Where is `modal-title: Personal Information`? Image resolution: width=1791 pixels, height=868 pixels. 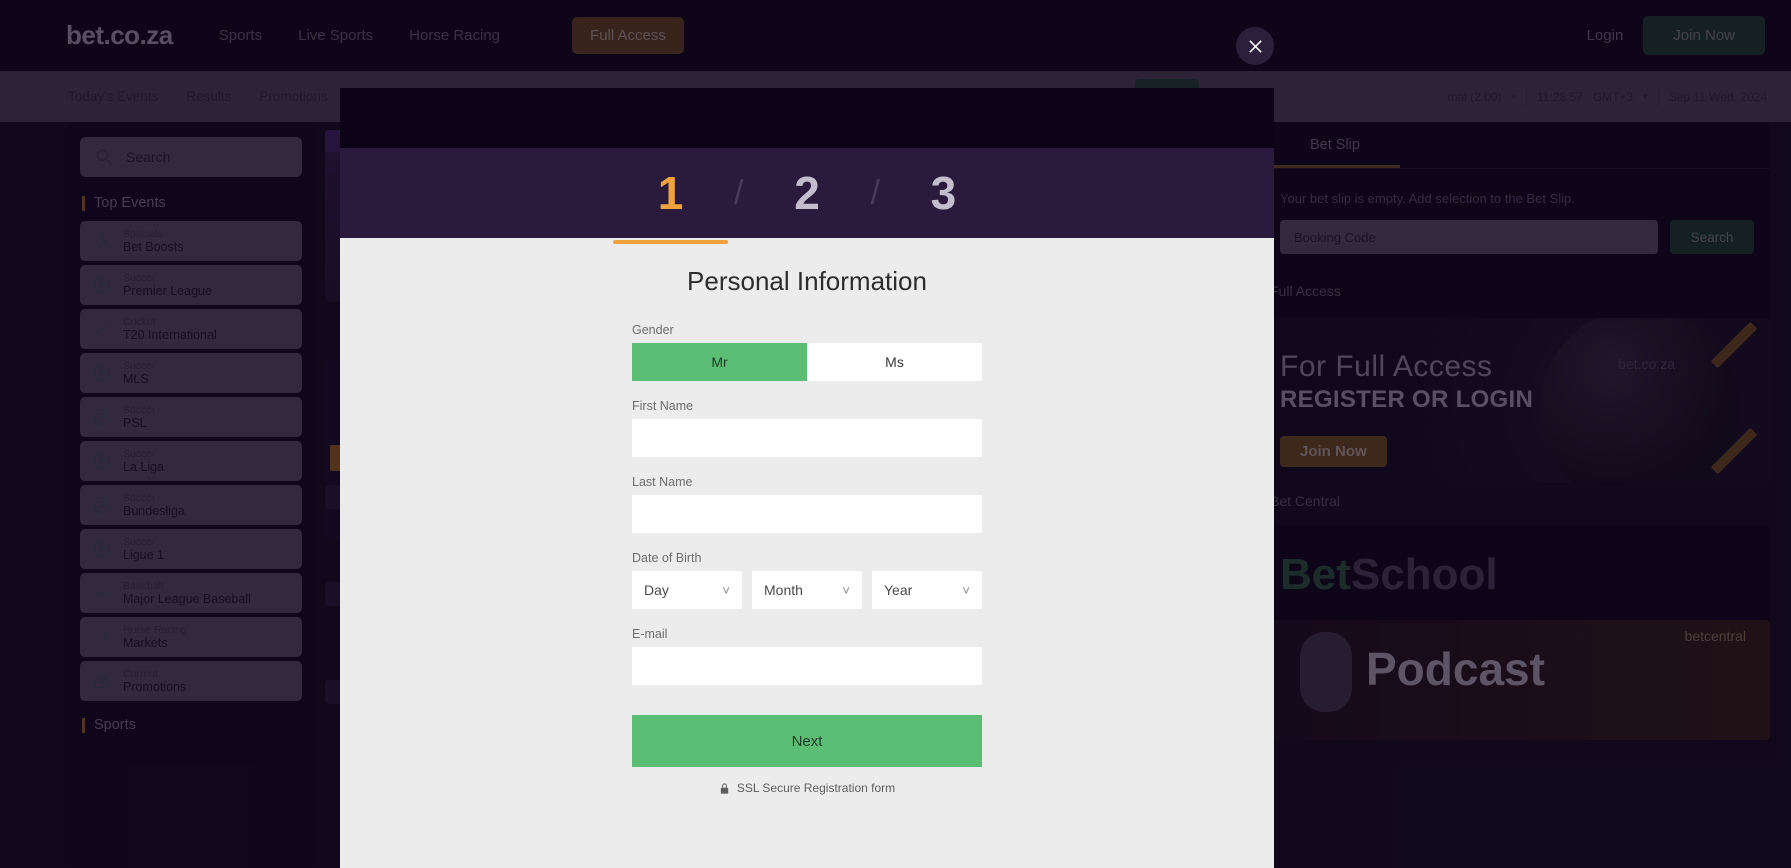
modal-title: Personal Information is located at coordinates (807, 281).